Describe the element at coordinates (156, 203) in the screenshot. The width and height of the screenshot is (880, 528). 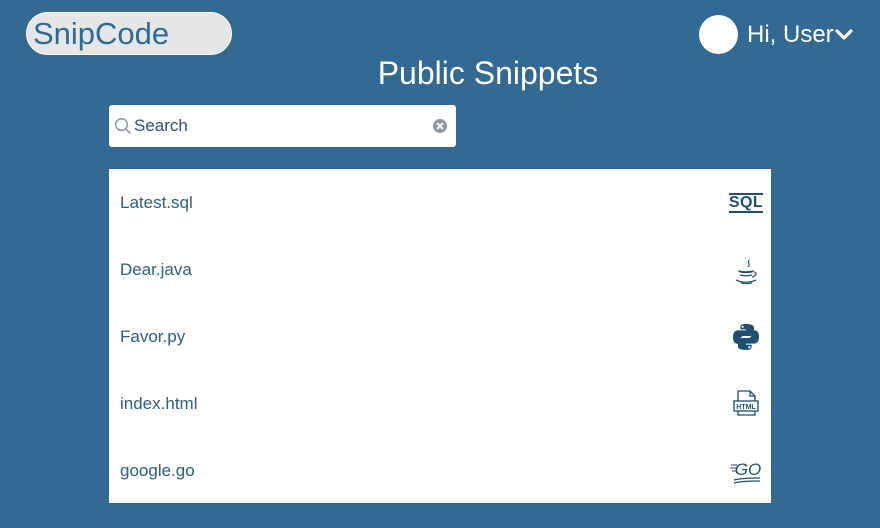
I see `snippet-name: Latest.sql` at that location.